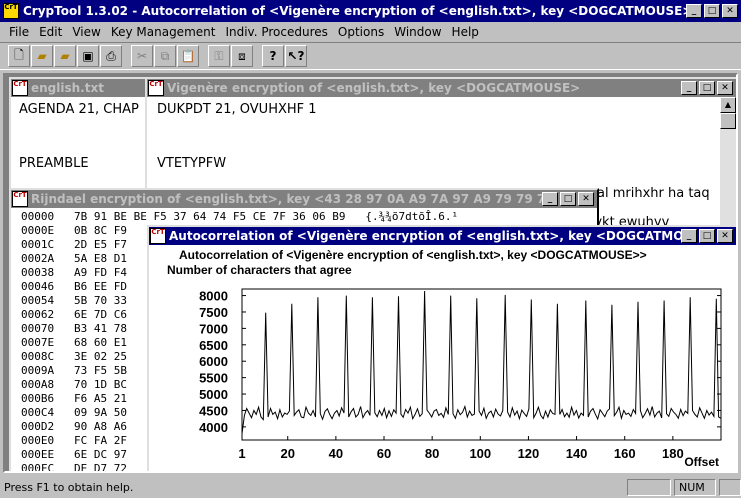 This screenshot has width=741, height=498. What do you see at coordinates (219, 56) in the screenshot?
I see `encrypt-icon: ⚿` at bounding box center [219, 56].